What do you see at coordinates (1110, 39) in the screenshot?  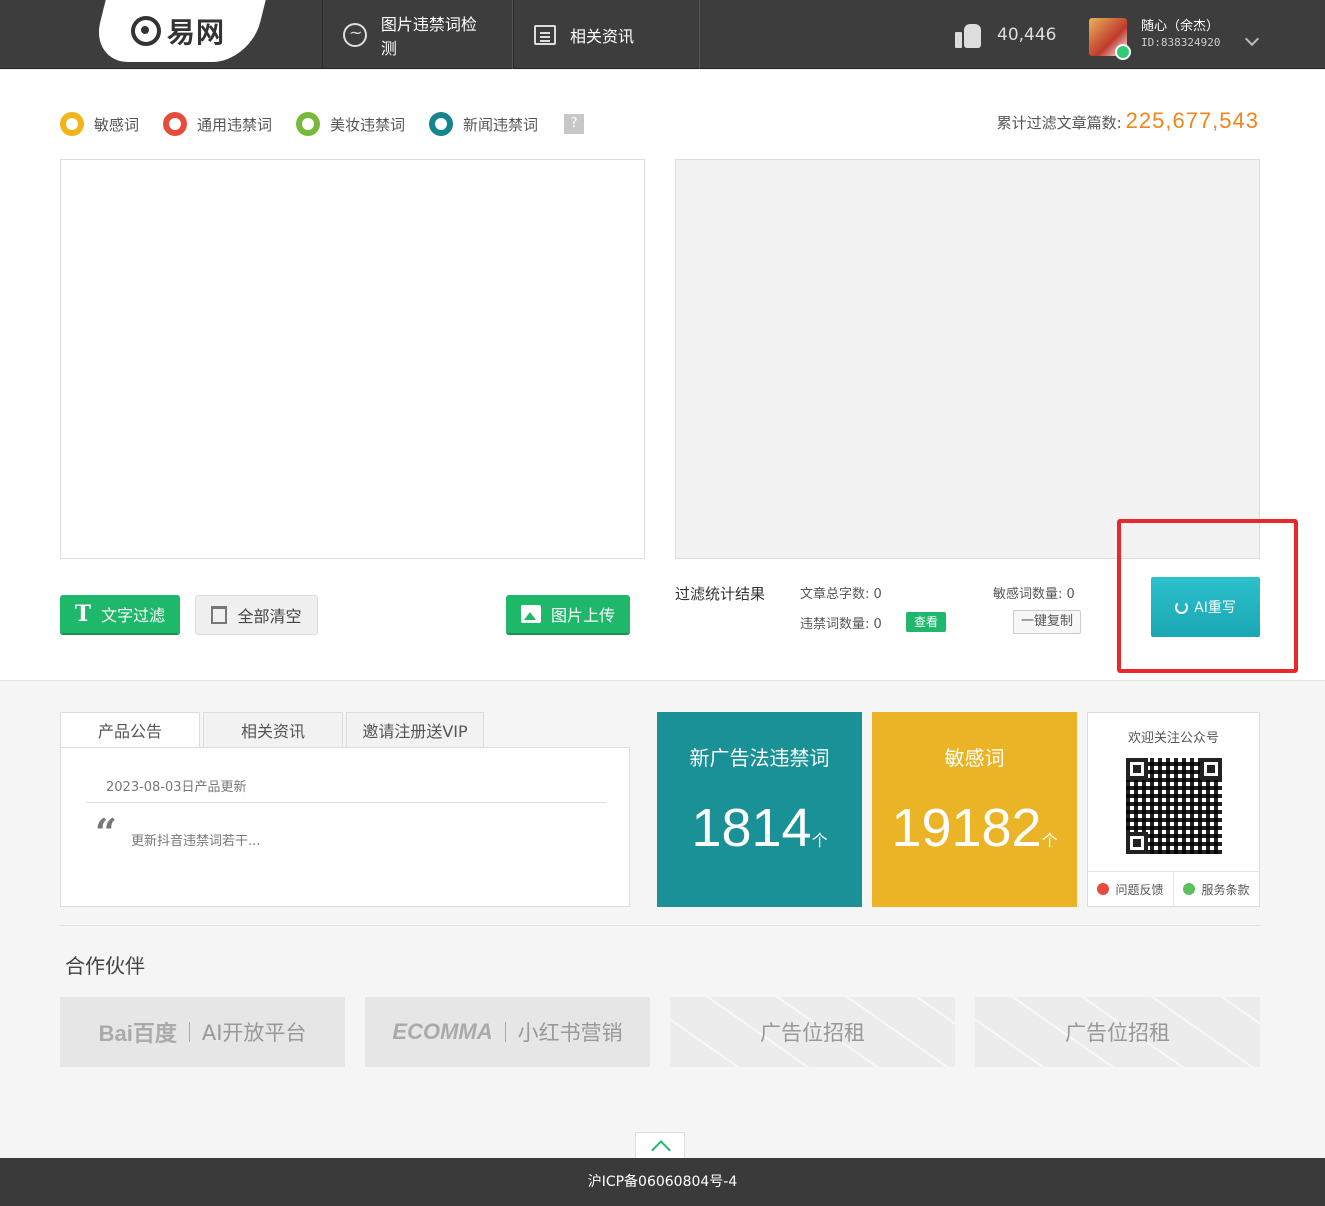 I see `avatar` at bounding box center [1110, 39].